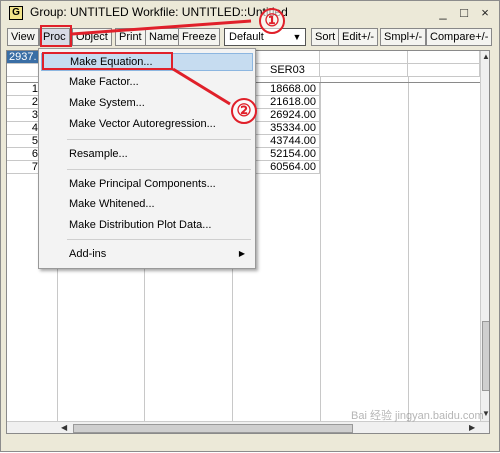  Describe the element at coordinates (164, 37) in the screenshot. I see `name-button: Name` at that location.